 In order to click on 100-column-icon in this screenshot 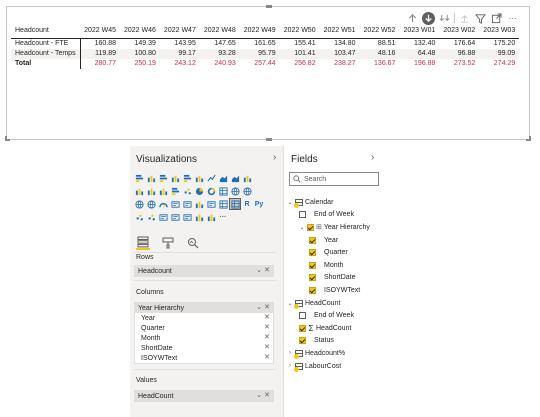, I will do `click(199, 178)`.